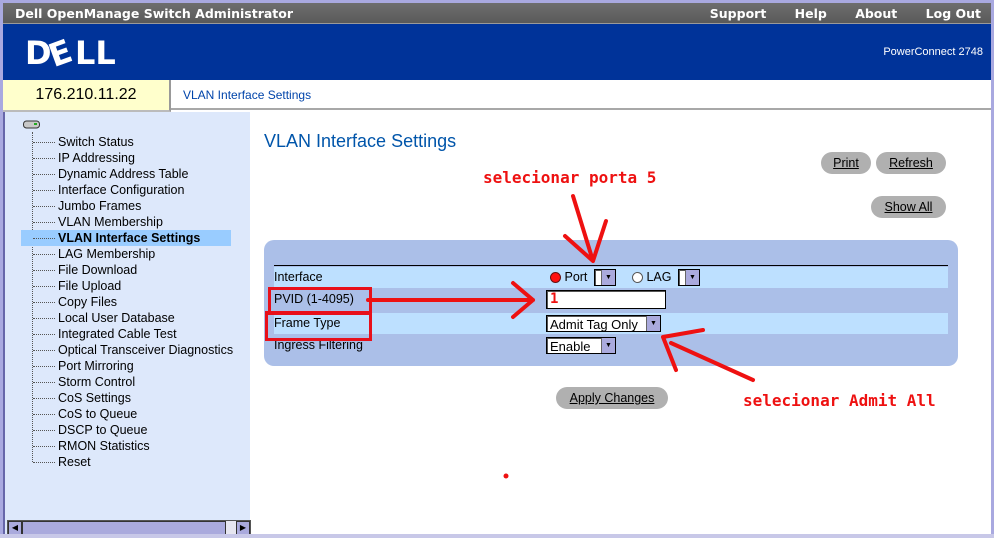 Image resolution: width=994 pixels, height=538 pixels. What do you see at coordinates (87, 96) in the screenshot?
I see `ip-address: 176.210.11.22` at bounding box center [87, 96].